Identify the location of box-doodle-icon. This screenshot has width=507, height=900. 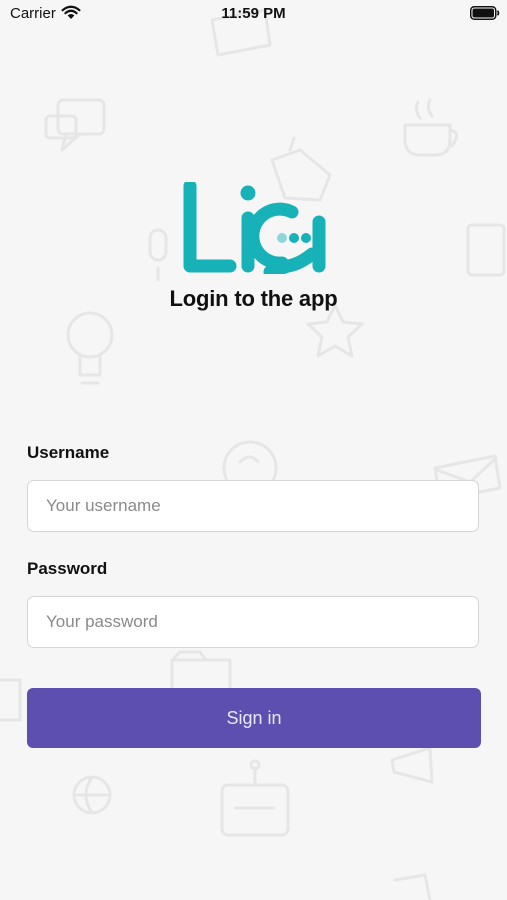
(486, 250).